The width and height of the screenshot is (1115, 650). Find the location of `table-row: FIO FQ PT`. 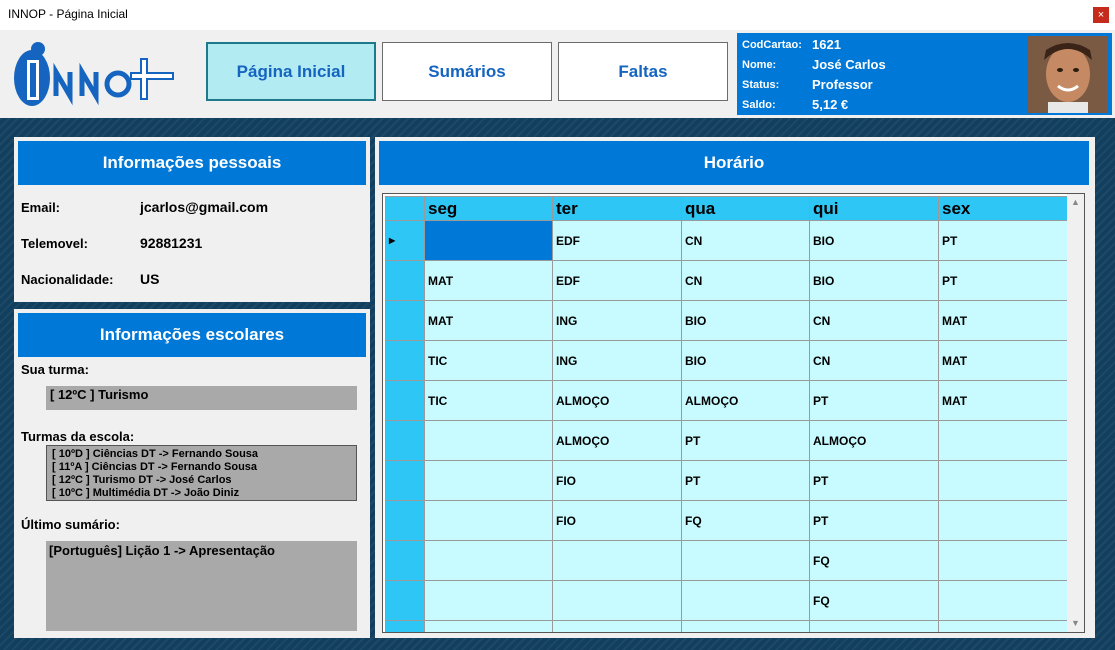

table-row: FIO FQ PT is located at coordinates (726, 520).